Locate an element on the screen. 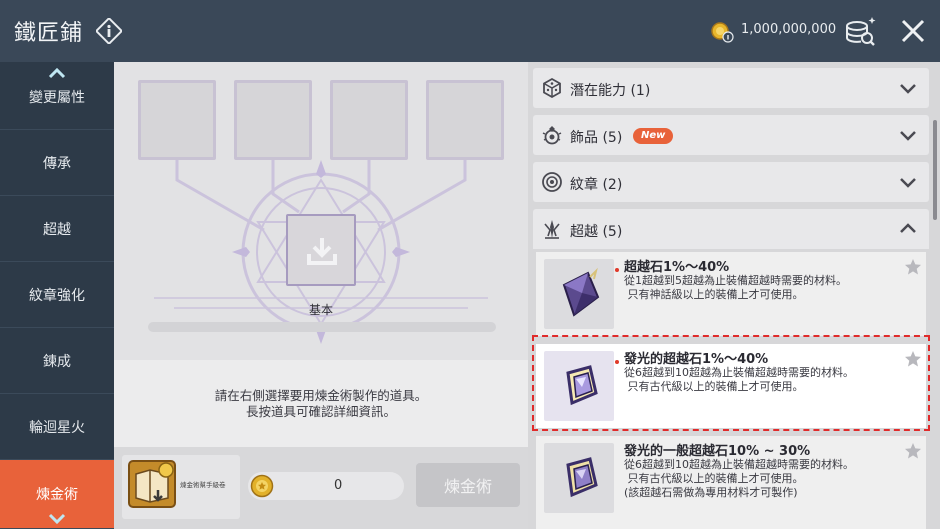 The image size is (940, 529). transcend-stone-icon is located at coordinates (581, 292).